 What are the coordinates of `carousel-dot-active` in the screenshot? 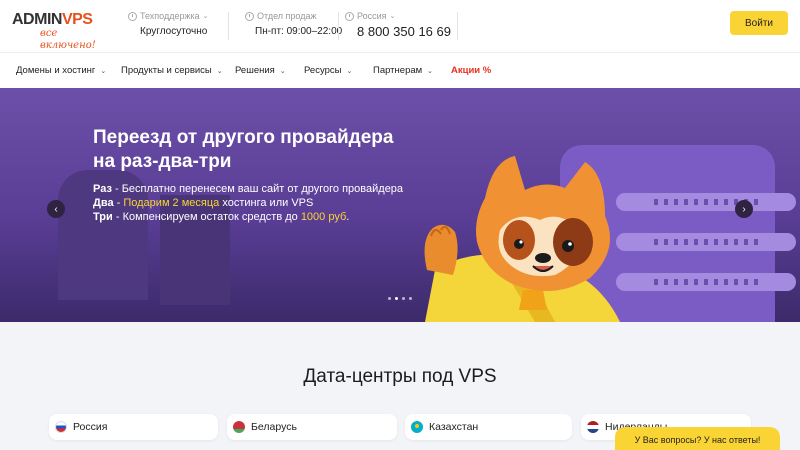 It's located at (396, 298).